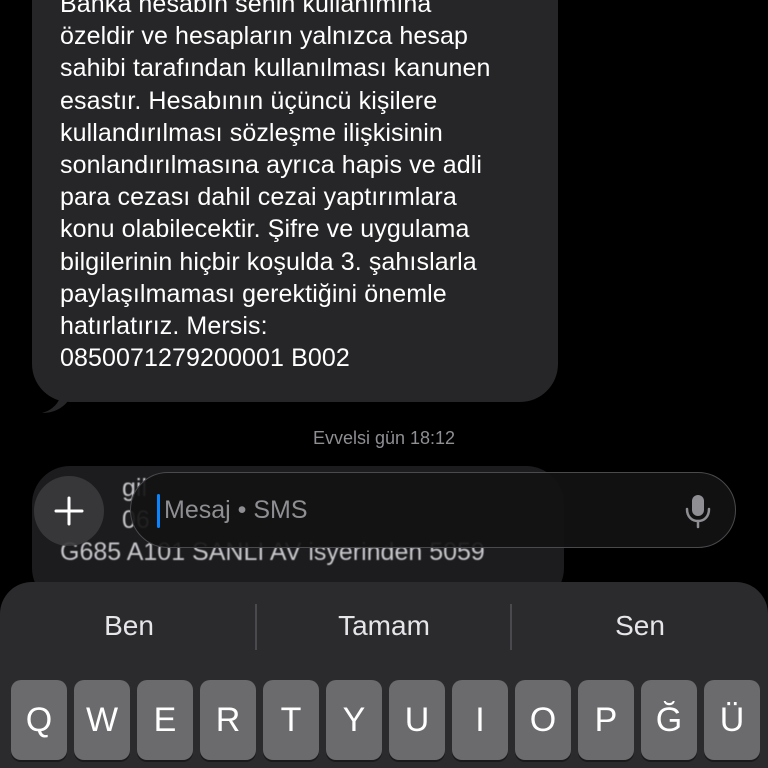 The image size is (768, 768). I want to click on suggestion-ben: Ben, so click(129, 626).